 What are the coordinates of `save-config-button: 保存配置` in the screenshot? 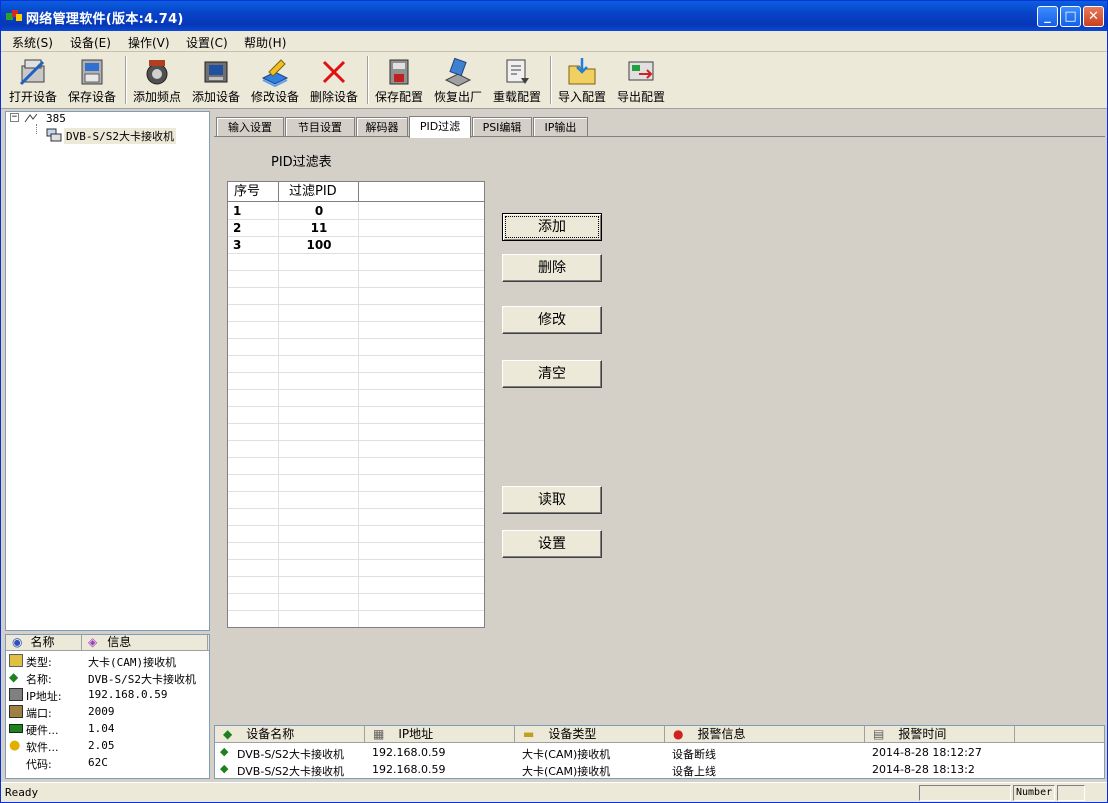 It's located at (399, 80).